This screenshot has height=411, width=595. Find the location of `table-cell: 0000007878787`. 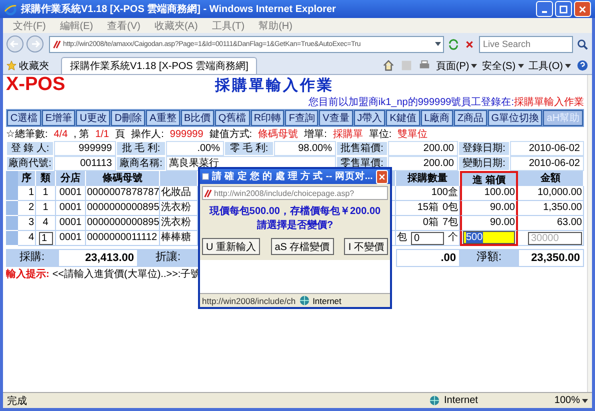

table-cell: 0000007878787 is located at coordinates (123, 193).